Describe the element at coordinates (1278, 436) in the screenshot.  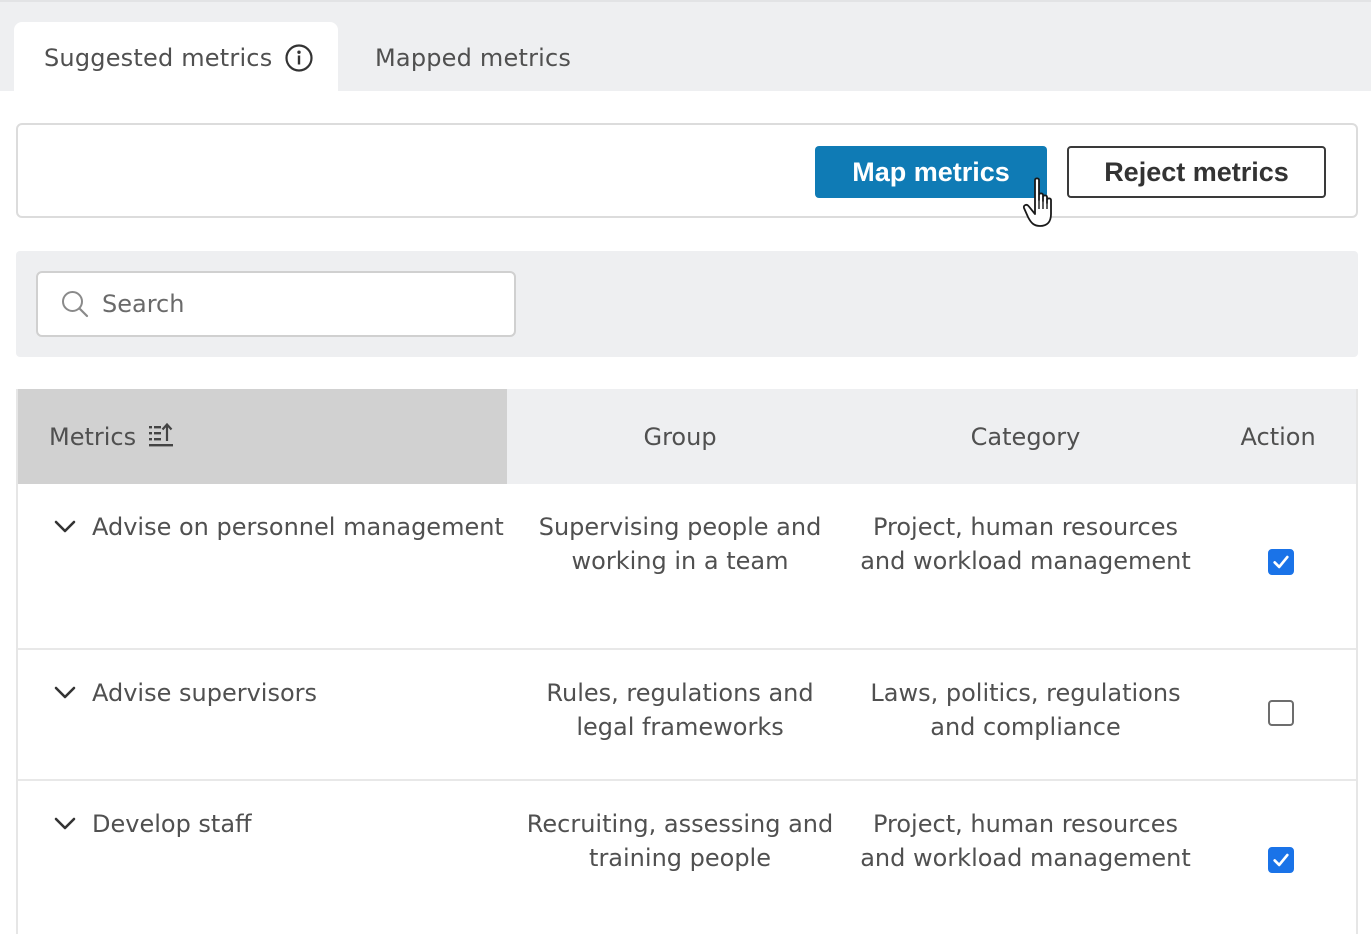
I see `column-header-action: Action` at that location.